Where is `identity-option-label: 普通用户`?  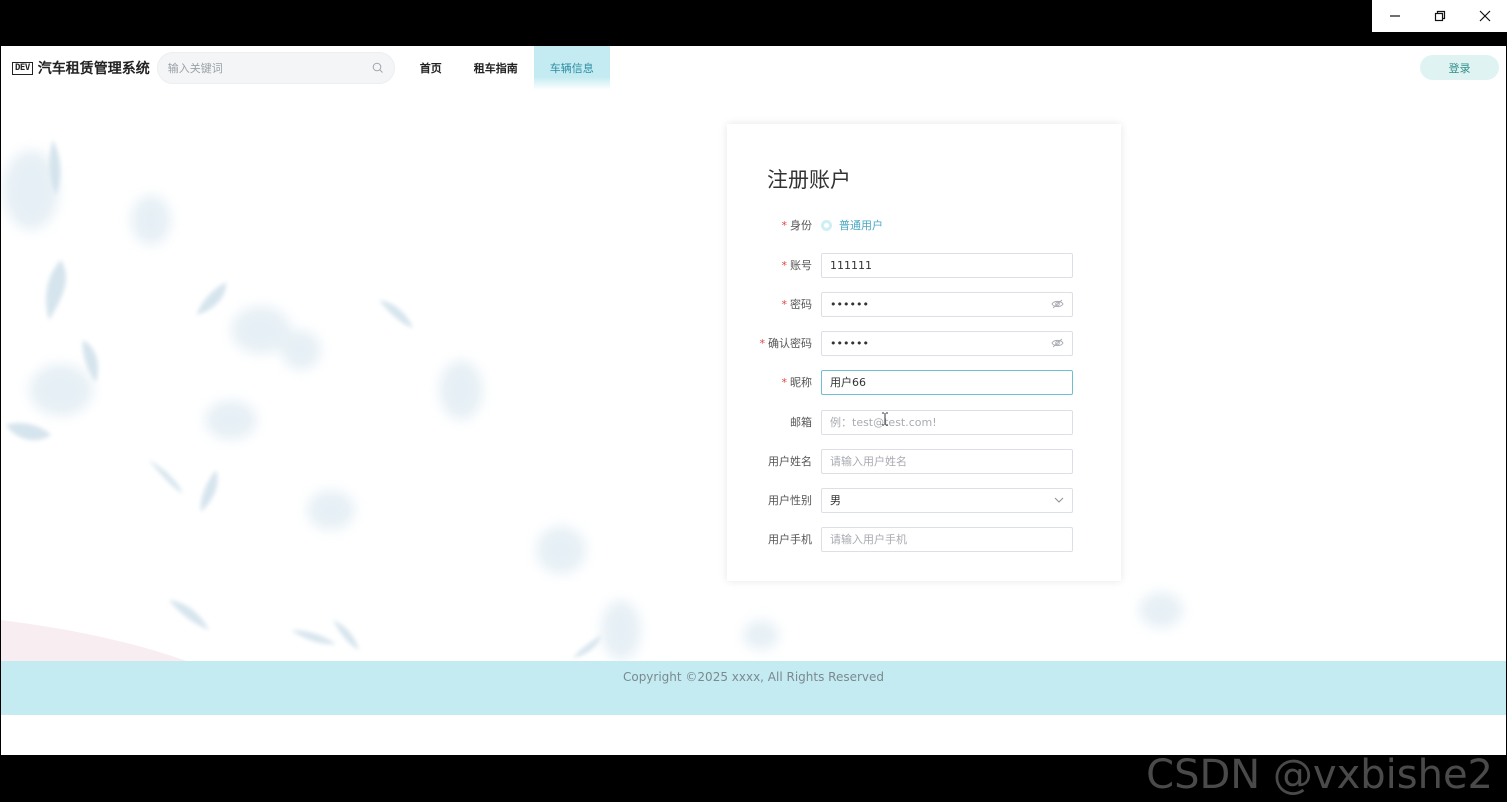 identity-option-label: 普通用户 is located at coordinates (861, 225).